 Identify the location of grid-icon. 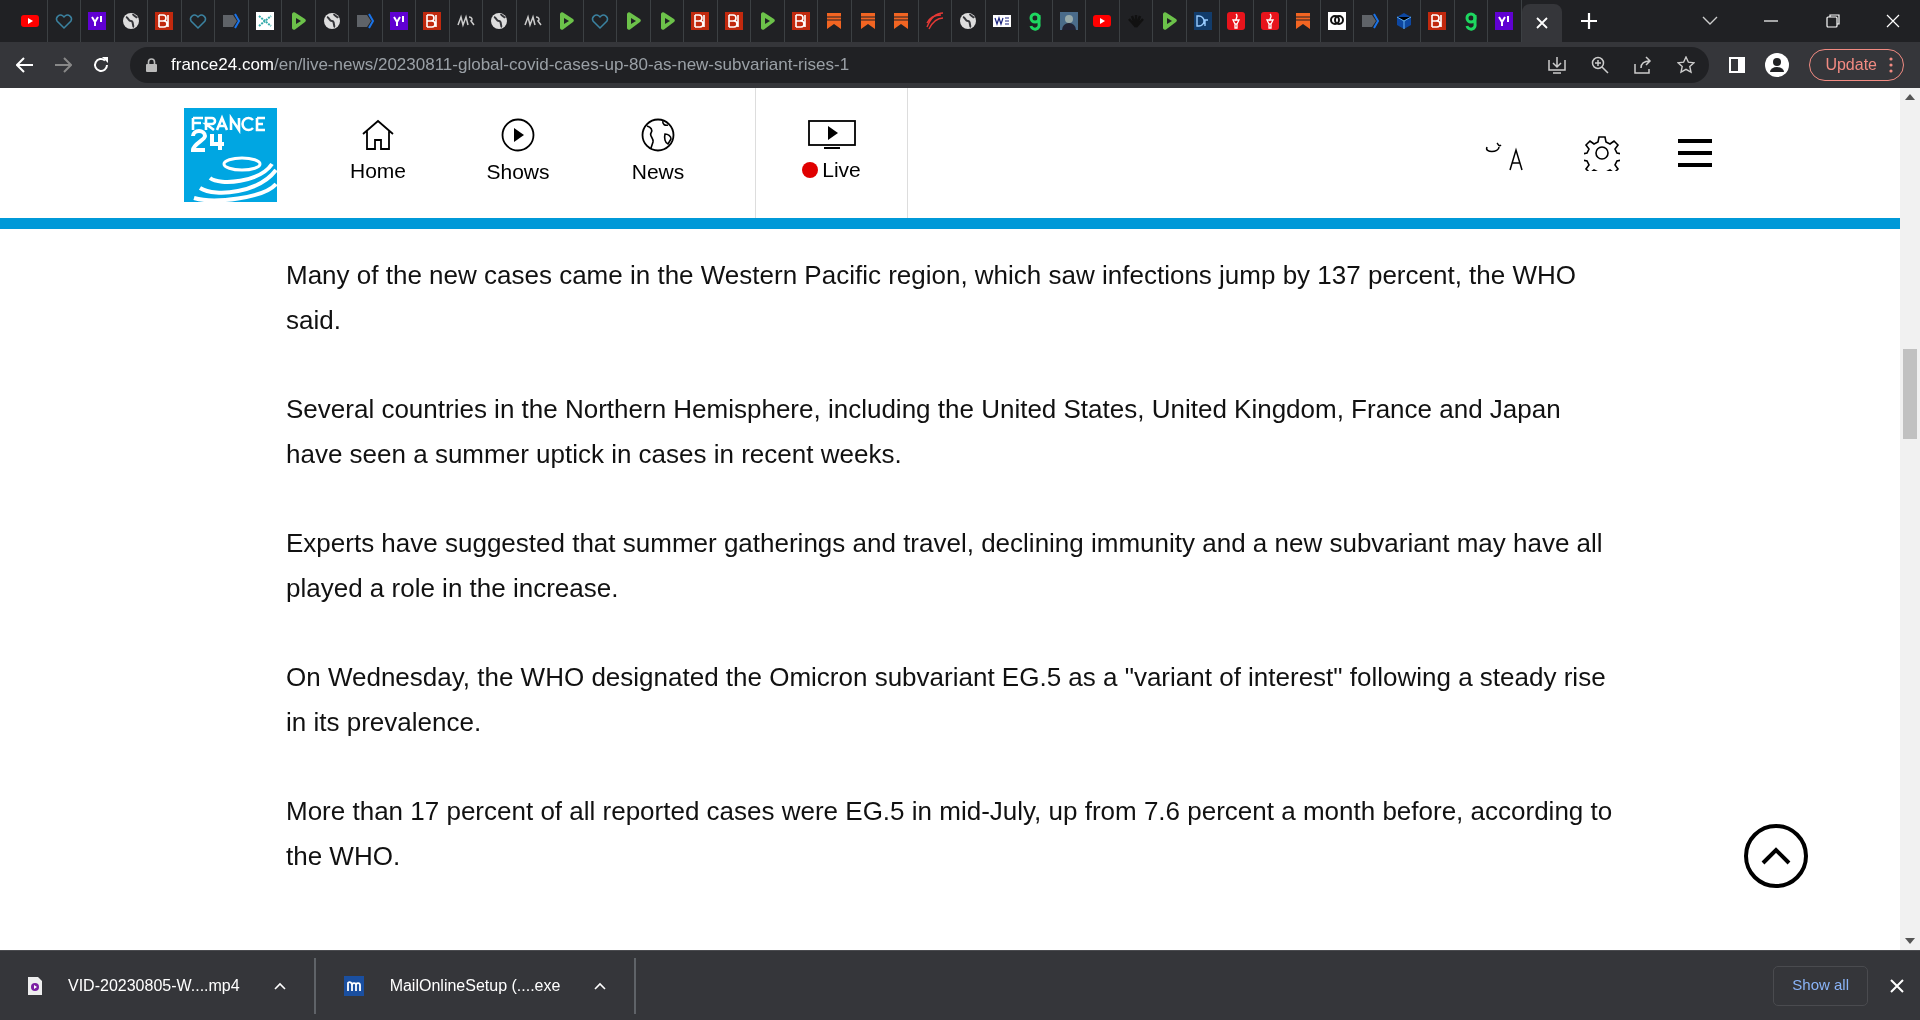
(264, 21).